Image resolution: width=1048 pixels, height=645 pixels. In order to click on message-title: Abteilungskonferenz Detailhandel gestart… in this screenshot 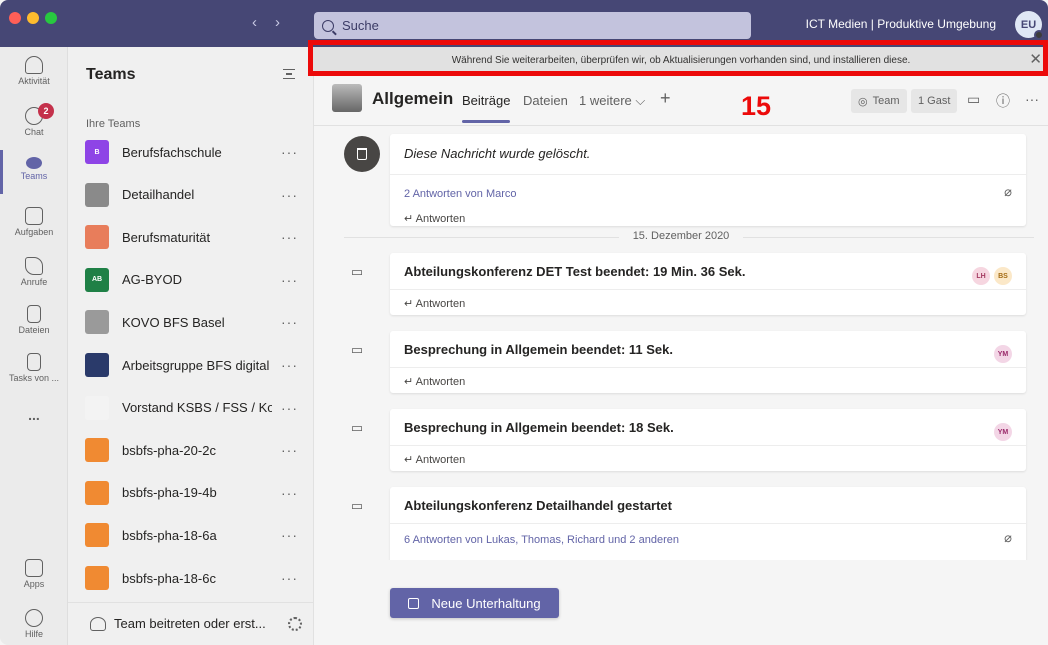, I will do `click(538, 505)`.